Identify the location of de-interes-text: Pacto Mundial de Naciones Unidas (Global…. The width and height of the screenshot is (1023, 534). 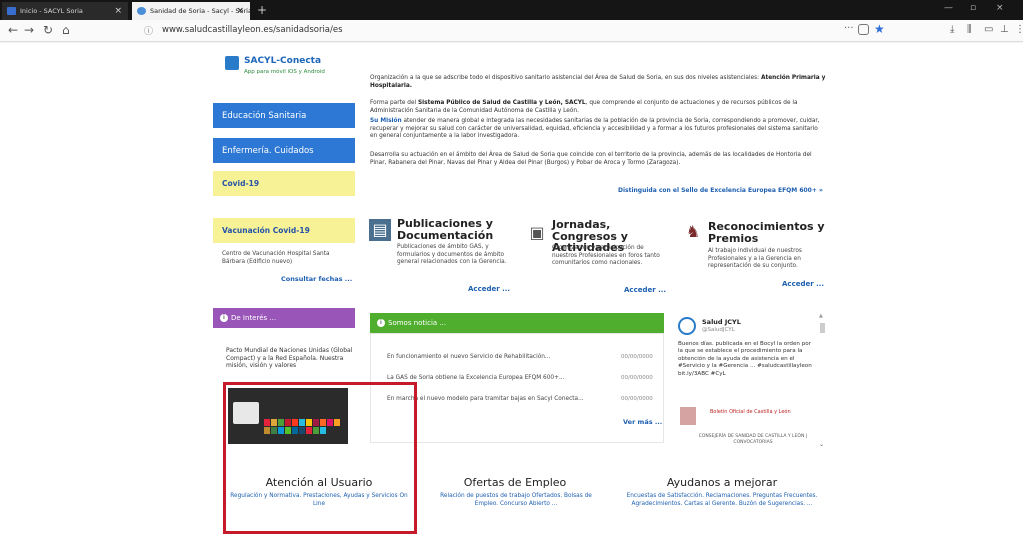
(290, 358).